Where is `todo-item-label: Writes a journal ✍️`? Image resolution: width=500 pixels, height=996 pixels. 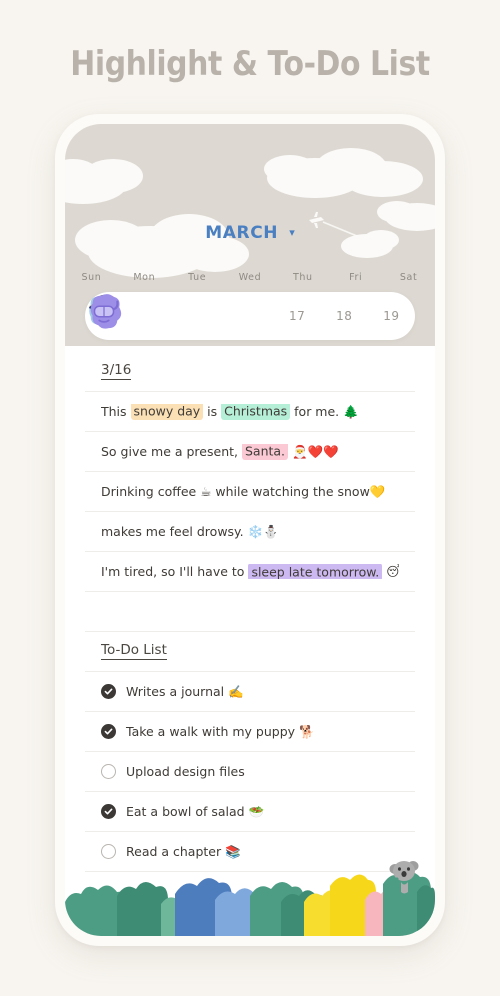
todo-item-label: Writes a journal ✍️ is located at coordinates (185, 691).